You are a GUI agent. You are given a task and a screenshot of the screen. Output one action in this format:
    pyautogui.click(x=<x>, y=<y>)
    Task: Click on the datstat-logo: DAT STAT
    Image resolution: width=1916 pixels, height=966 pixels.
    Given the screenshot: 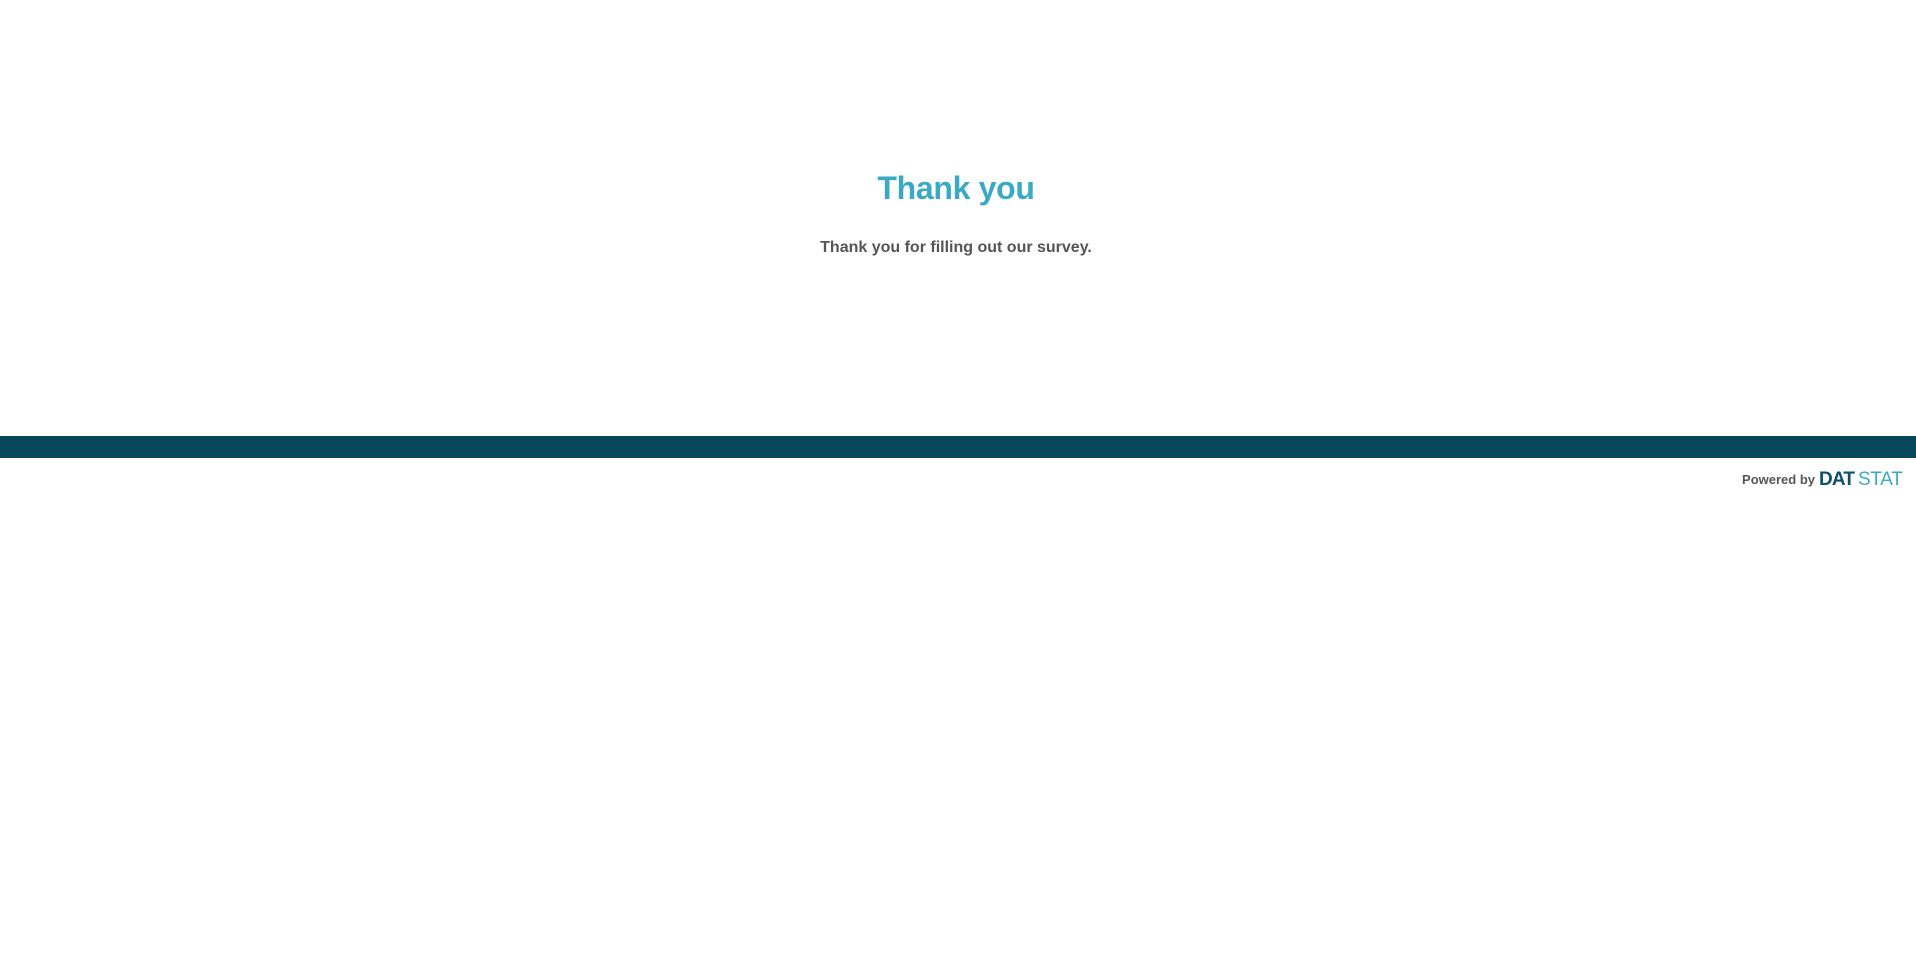 What is the action you would take?
    pyautogui.click(x=1862, y=479)
    